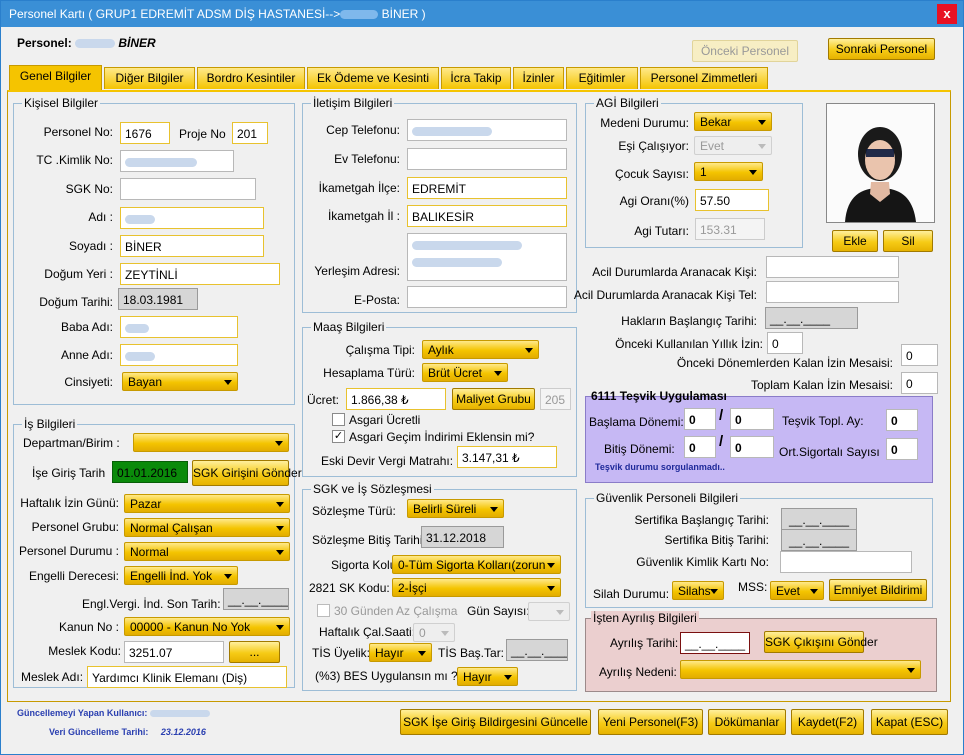 This screenshot has width=964, height=755. What do you see at coordinates (338, 436) in the screenshot?
I see `agi-eklensin-checkbox: ✓` at bounding box center [338, 436].